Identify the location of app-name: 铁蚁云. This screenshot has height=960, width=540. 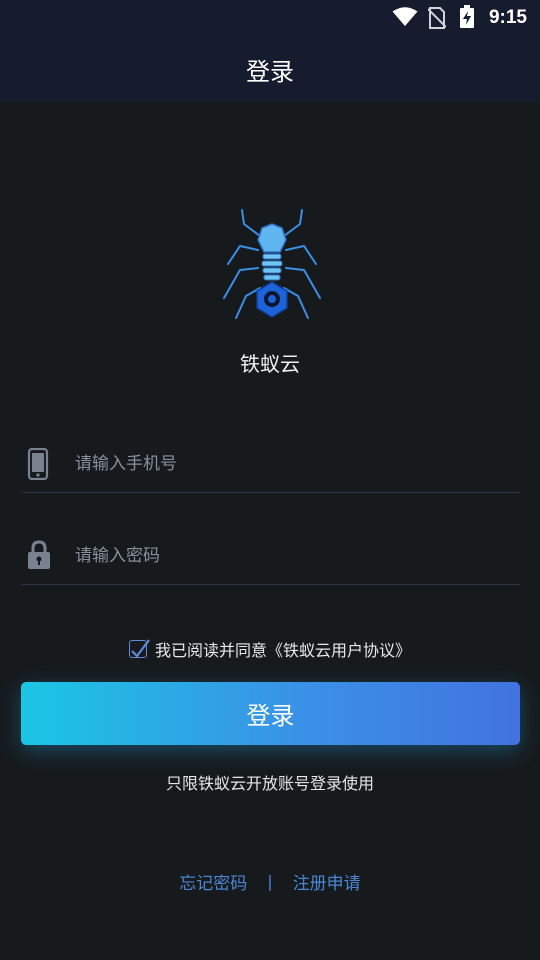
(270, 364).